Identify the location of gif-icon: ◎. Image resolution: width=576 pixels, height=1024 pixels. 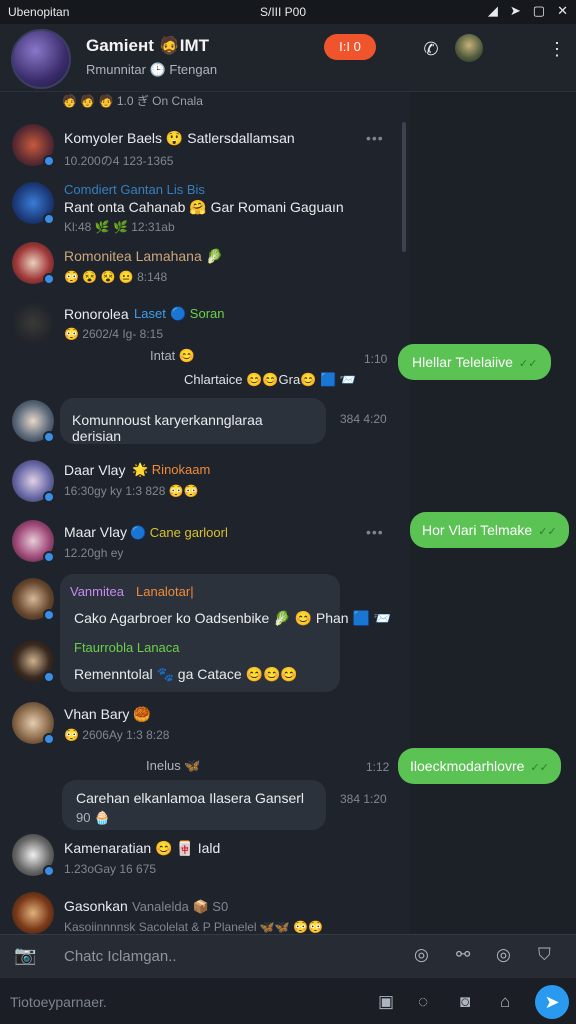
(503, 955).